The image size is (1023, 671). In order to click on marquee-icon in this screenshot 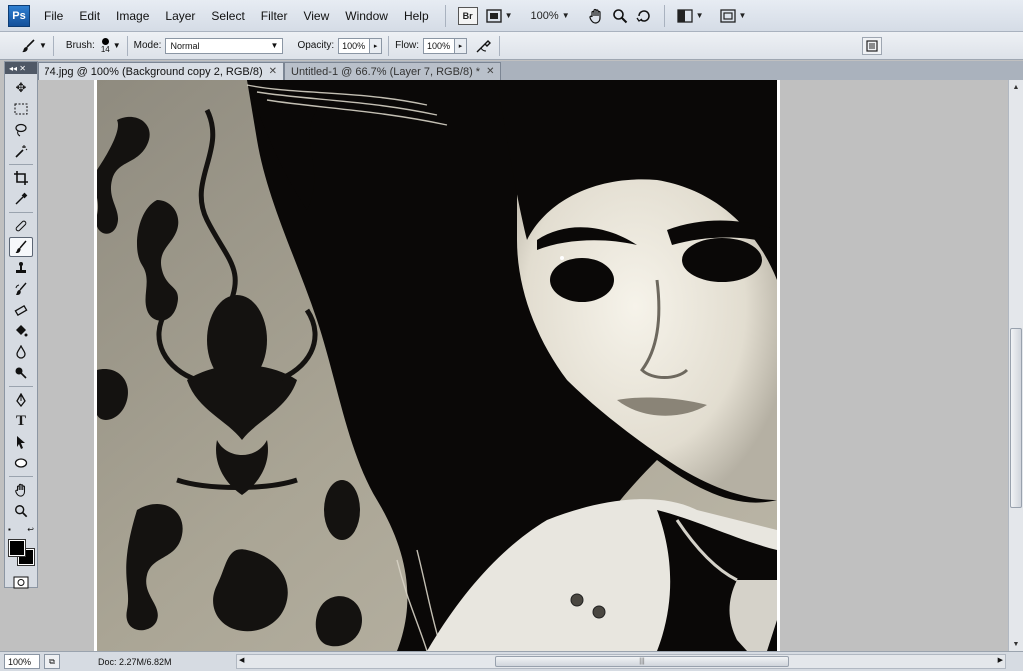, I will do `click(21, 109)`.